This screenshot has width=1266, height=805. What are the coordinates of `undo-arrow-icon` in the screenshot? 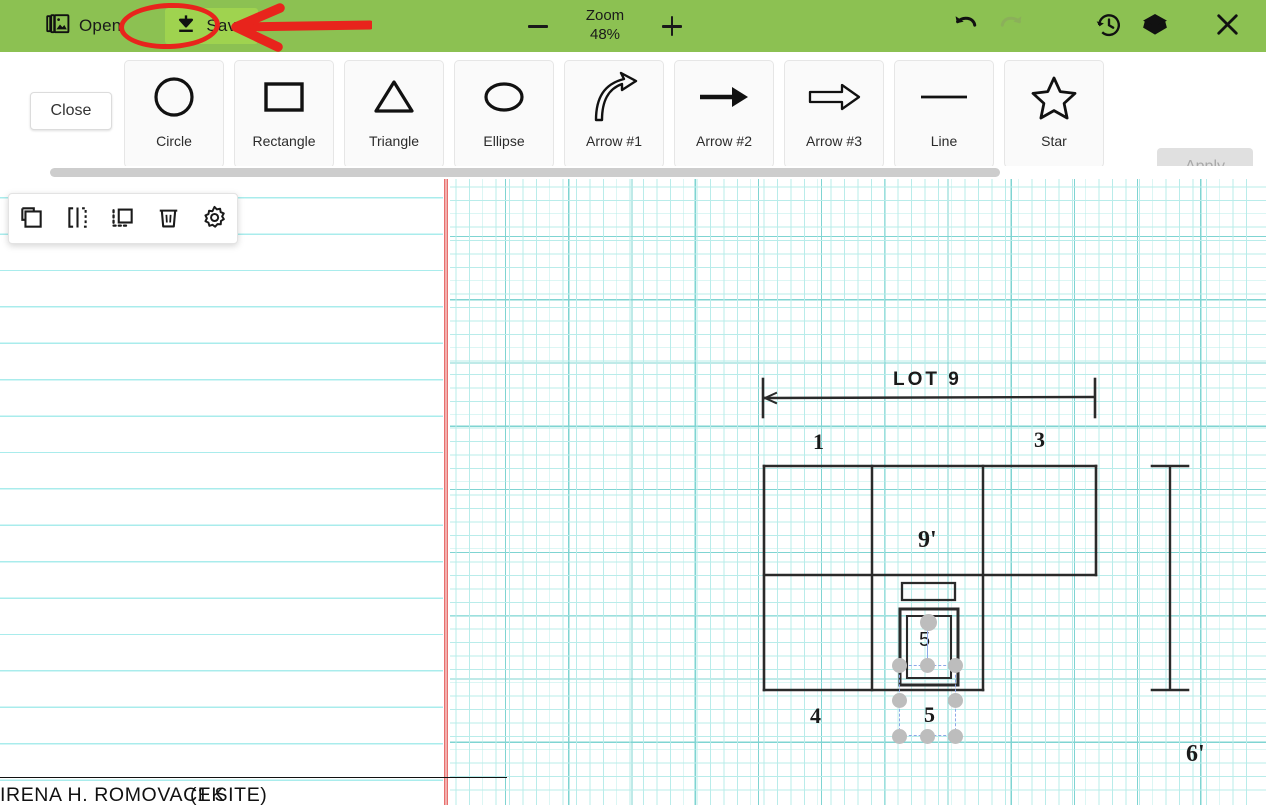 It's located at (965, 26).